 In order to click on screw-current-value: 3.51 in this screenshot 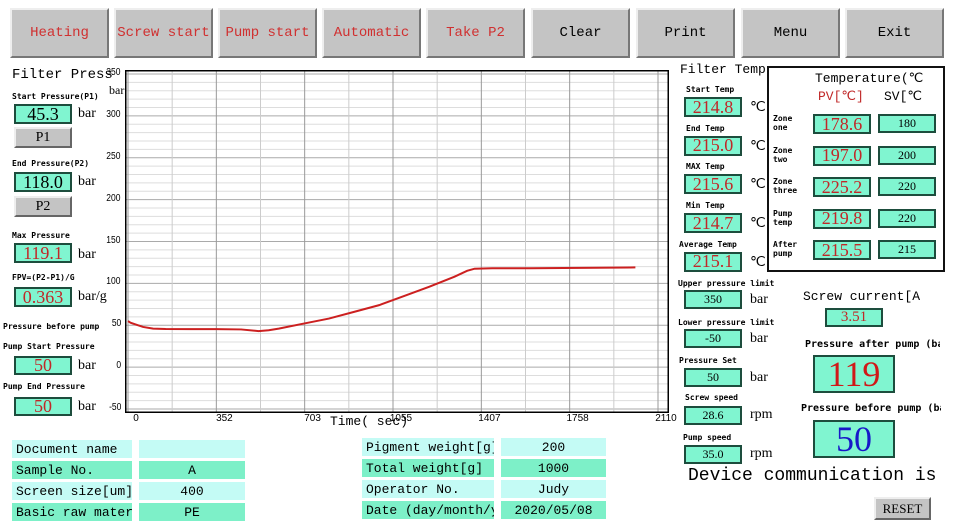, I will do `click(854, 317)`.